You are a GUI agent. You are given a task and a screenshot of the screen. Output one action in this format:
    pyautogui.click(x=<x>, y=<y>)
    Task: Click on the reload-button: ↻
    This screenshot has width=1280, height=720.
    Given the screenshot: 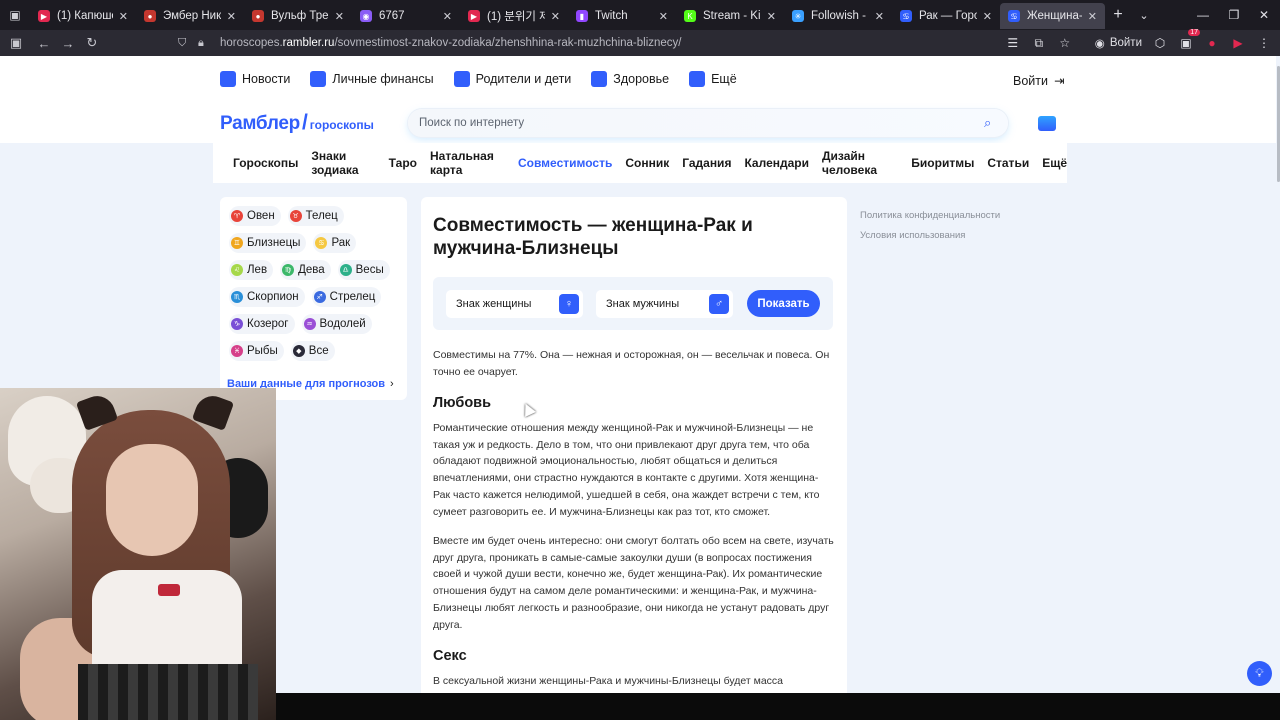 What is the action you would take?
    pyautogui.click(x=92, y=43)
    